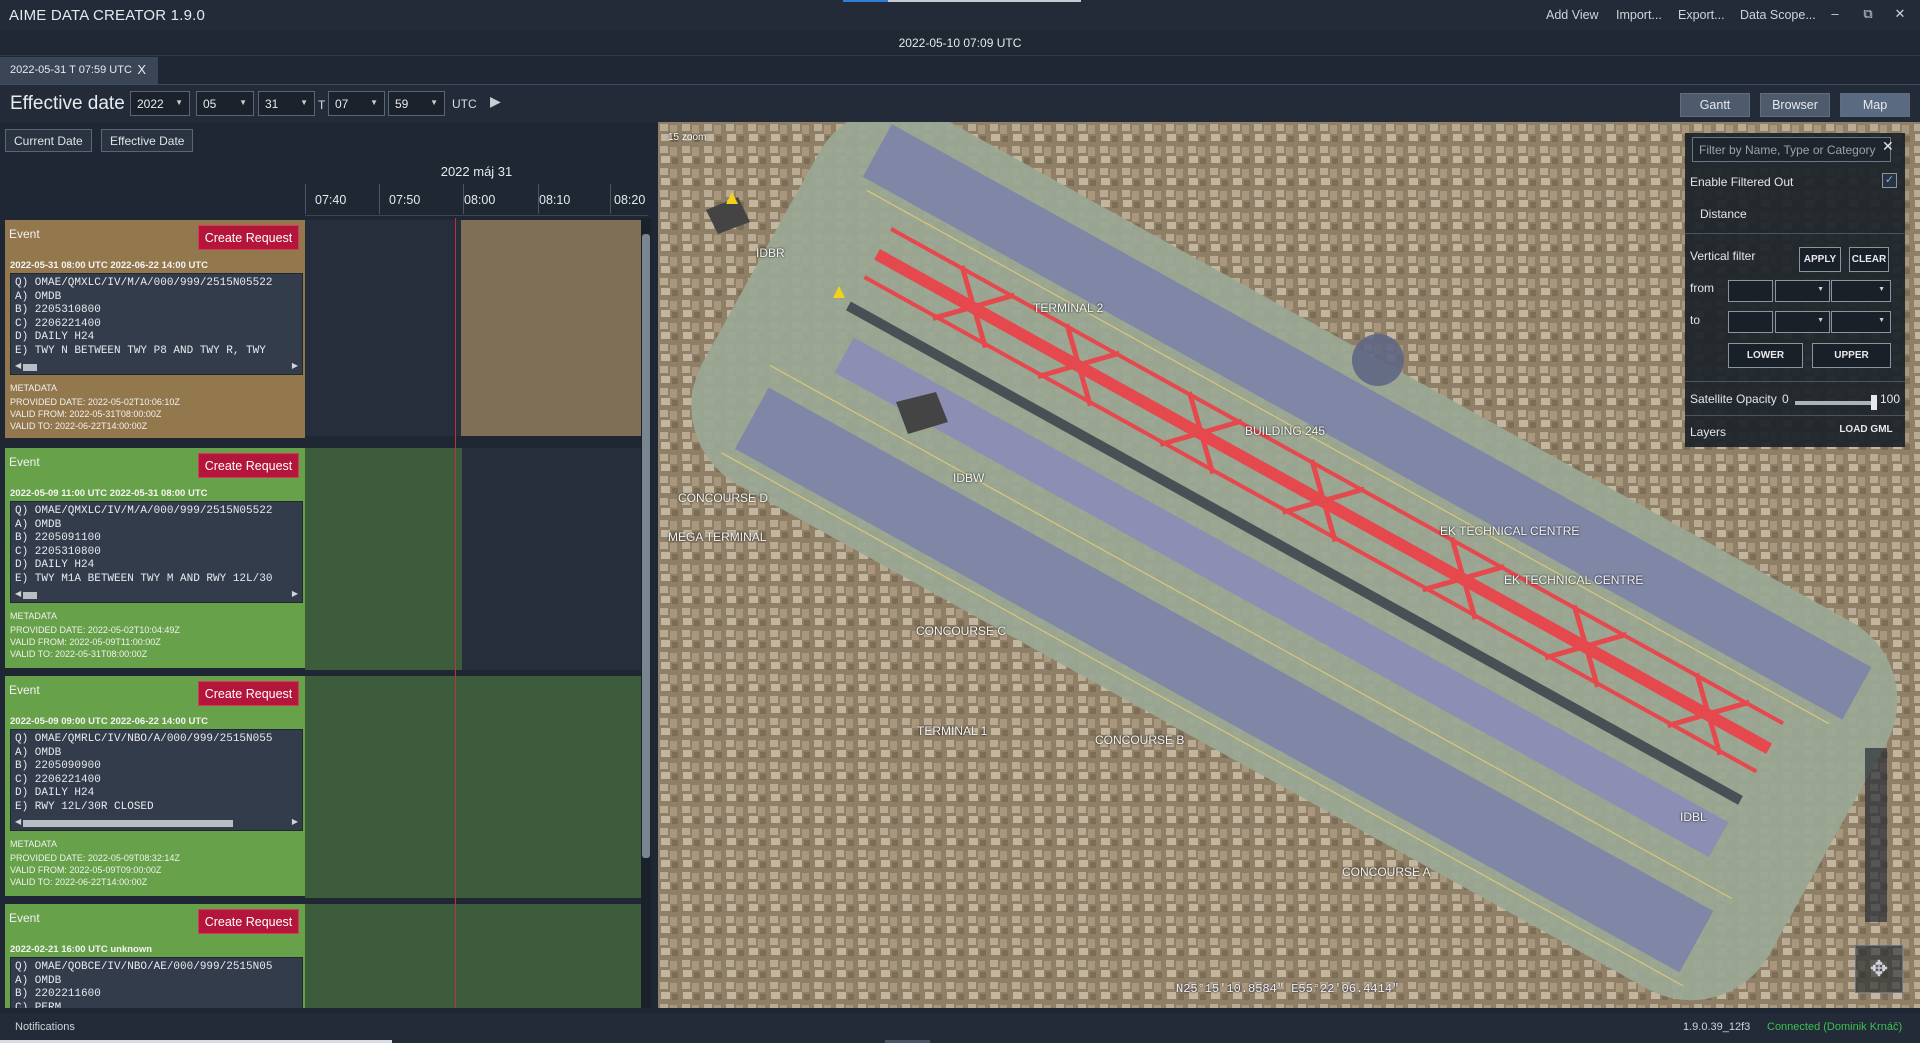  Describe the element at coordinates (455, 613) in the screenshot. I see `current-time-marker` at that location.